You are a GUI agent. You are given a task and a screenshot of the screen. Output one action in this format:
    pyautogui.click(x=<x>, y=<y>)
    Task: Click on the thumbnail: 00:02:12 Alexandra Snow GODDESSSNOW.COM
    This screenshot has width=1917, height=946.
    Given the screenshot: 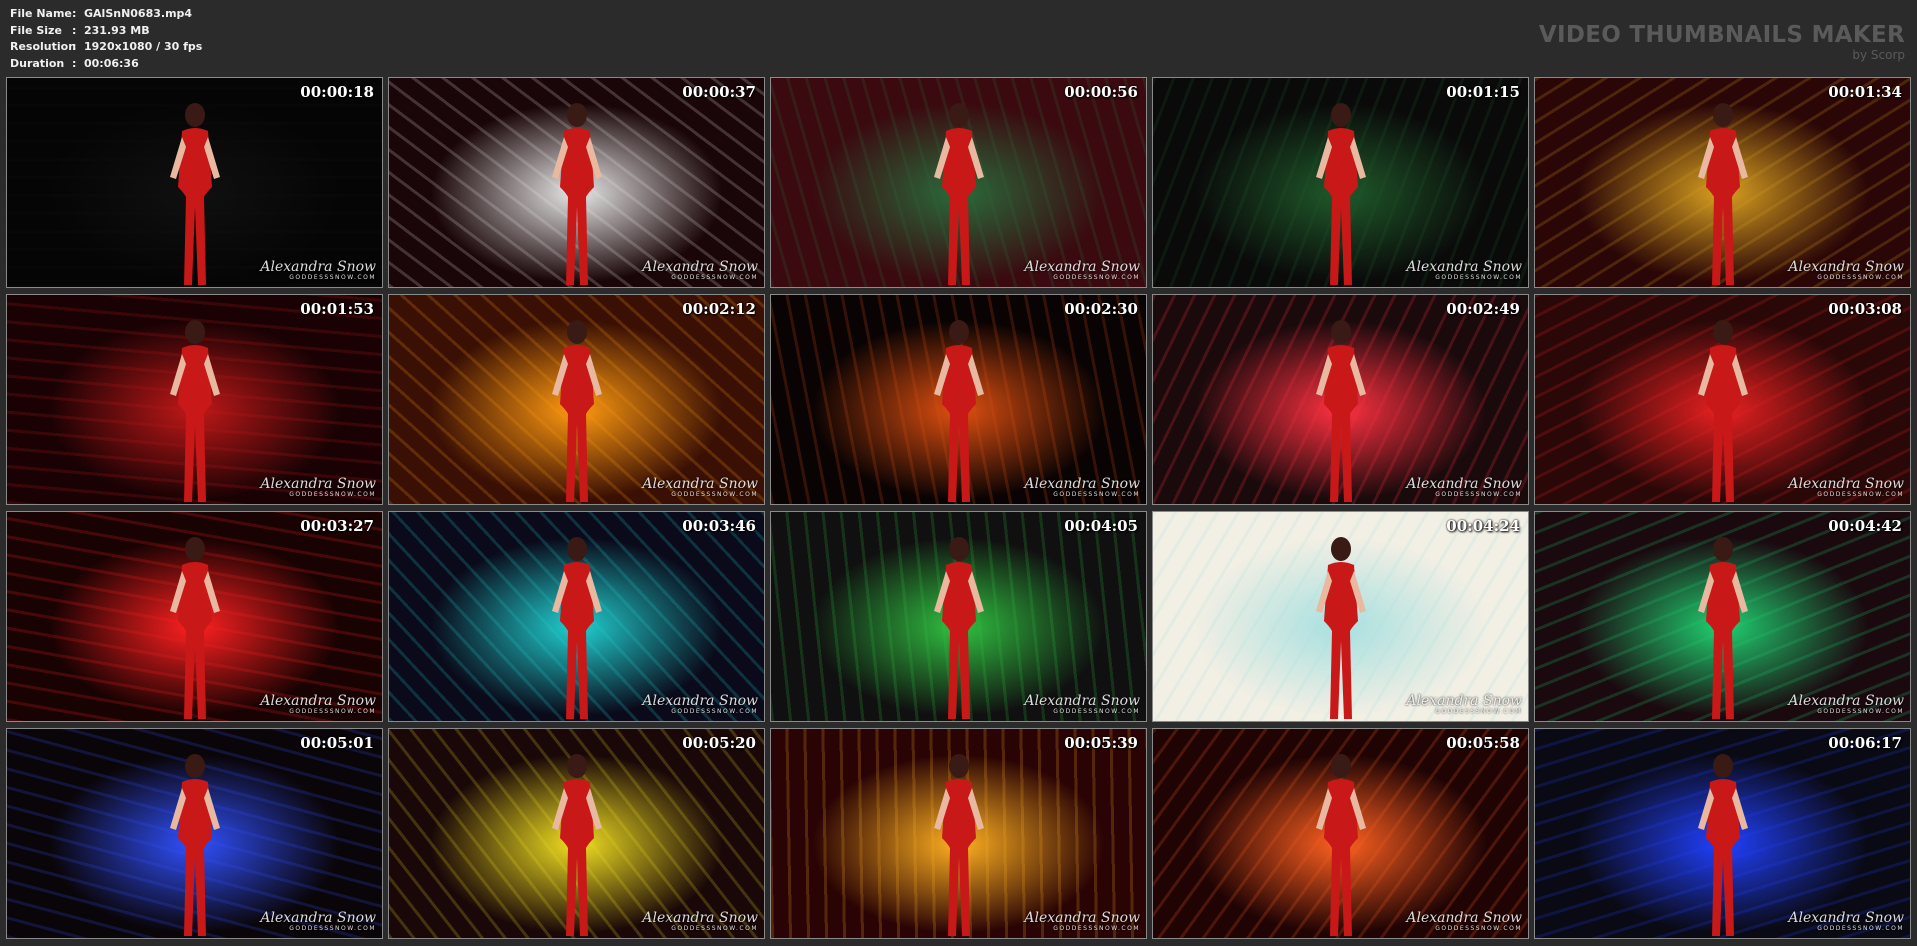 What is the action you would take?
    pyautogui.click(x=576, y=399)
    